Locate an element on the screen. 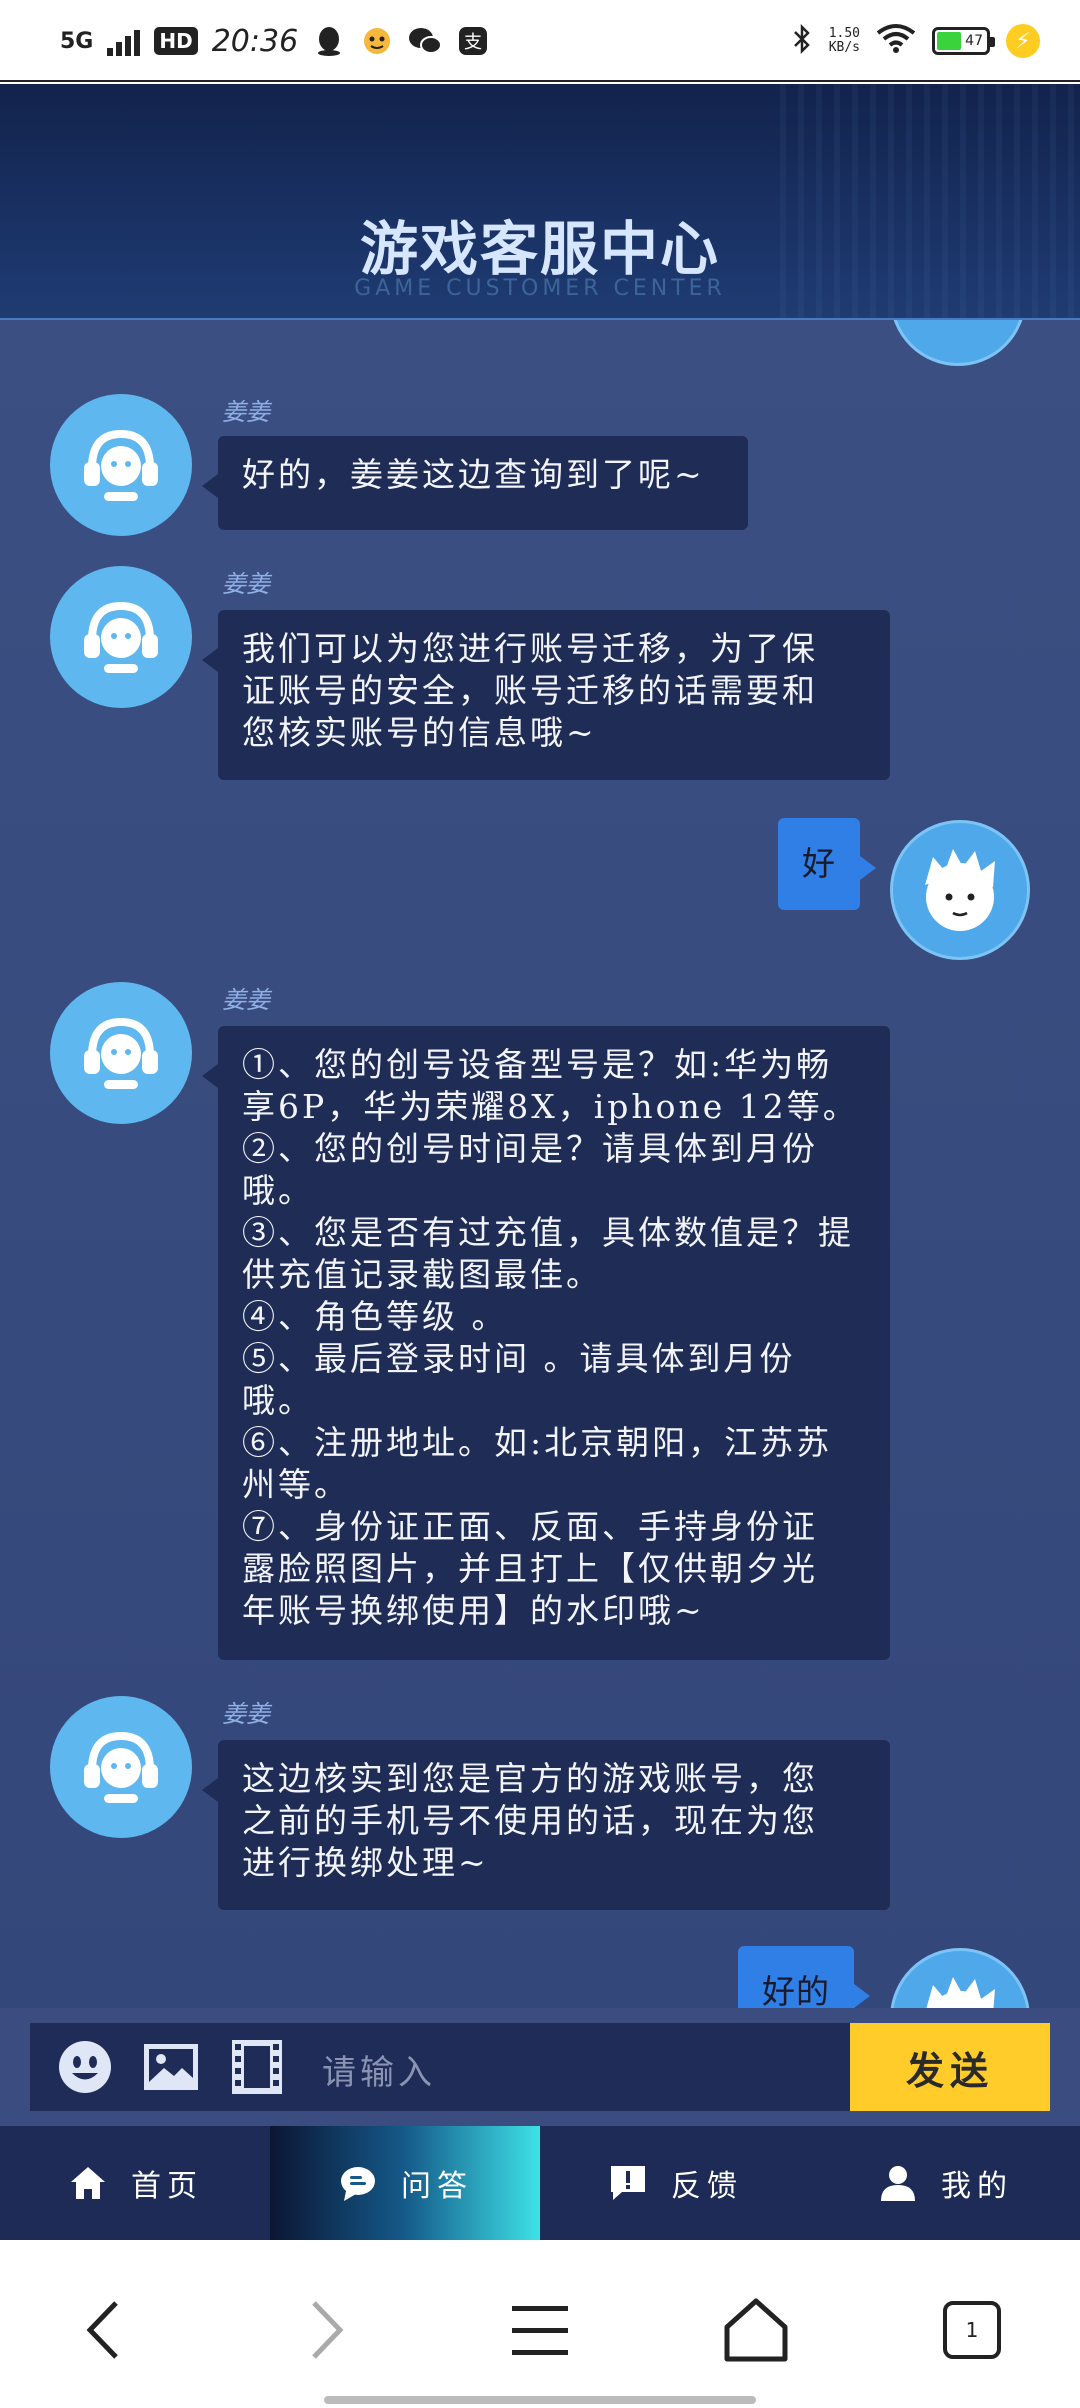 Image resolution: width=1080 pixels, height=2408 pixels. nav-label: 首页 is located at coordinates (167, 2186).